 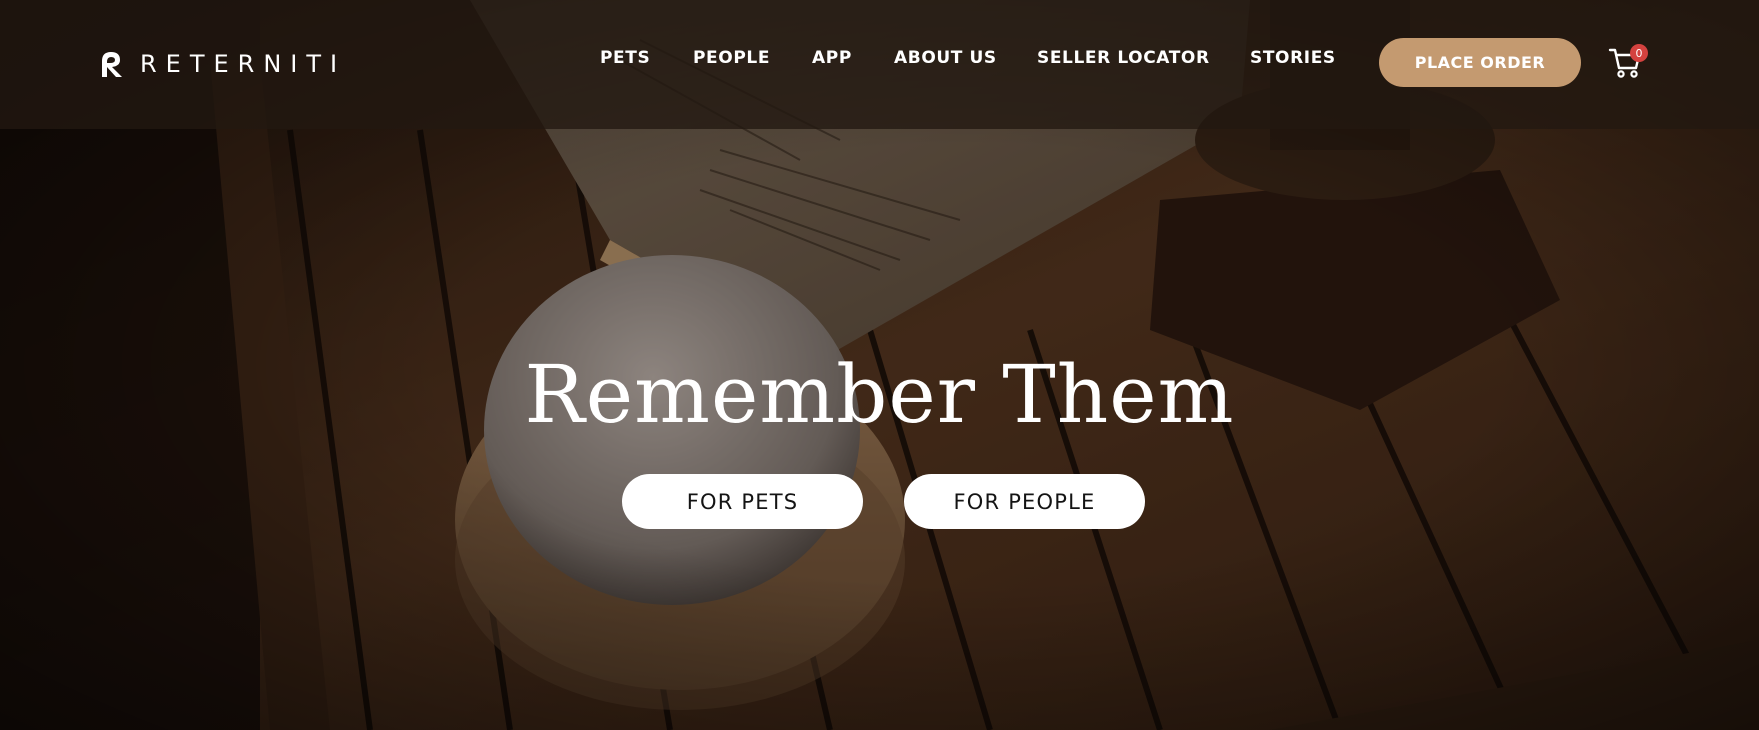 I want to click on nav-item-people: PEOPLE, so click(x=731, y=58).